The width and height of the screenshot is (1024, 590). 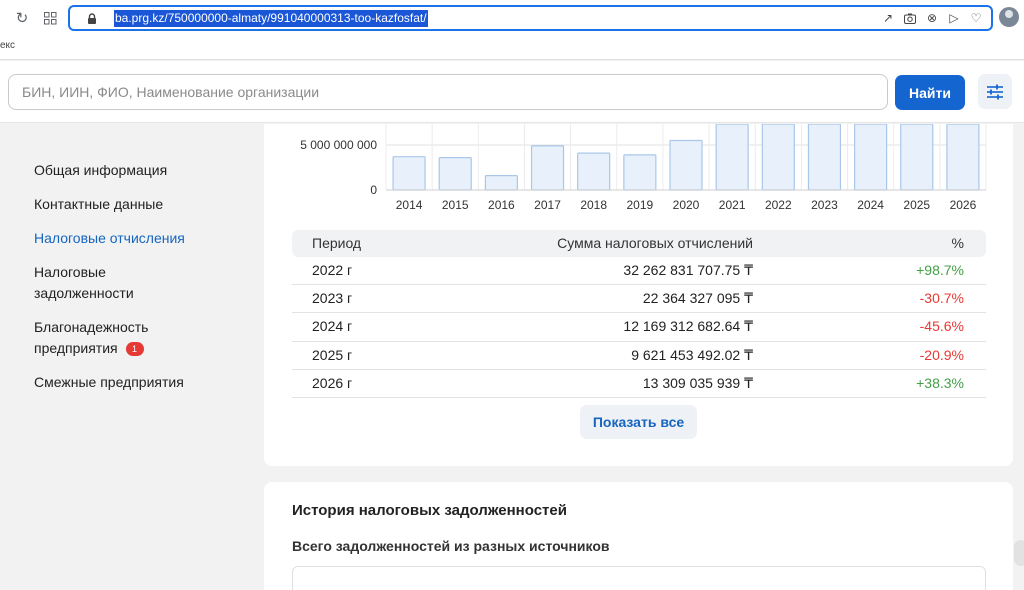 I want to click on sidebar-item-reliability: Благонадежность предприятия 1, so click(x=91, y=338).